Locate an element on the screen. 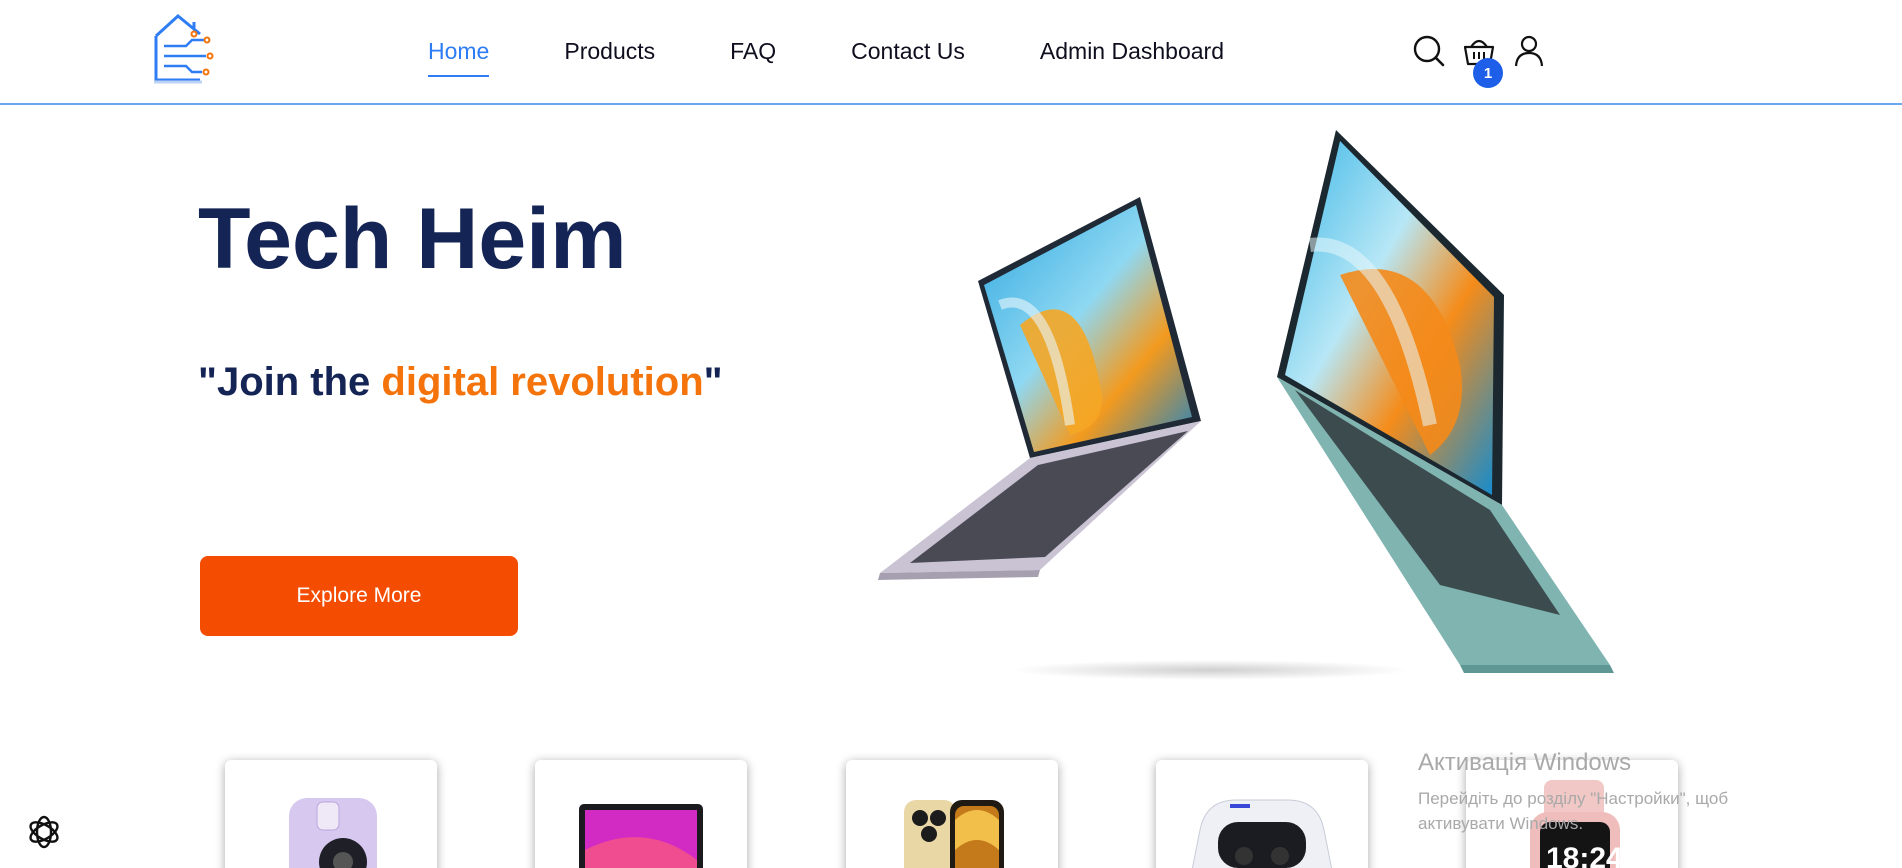 This screenshot has width=1902, height=868. ai-assistant-icon is located at coordinates (44, 832).